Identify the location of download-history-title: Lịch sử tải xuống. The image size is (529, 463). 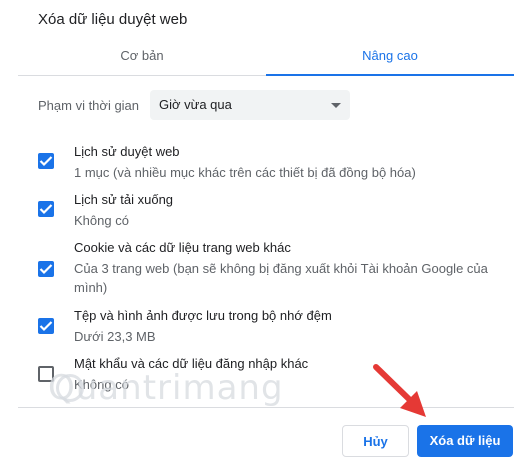
(124, 199).